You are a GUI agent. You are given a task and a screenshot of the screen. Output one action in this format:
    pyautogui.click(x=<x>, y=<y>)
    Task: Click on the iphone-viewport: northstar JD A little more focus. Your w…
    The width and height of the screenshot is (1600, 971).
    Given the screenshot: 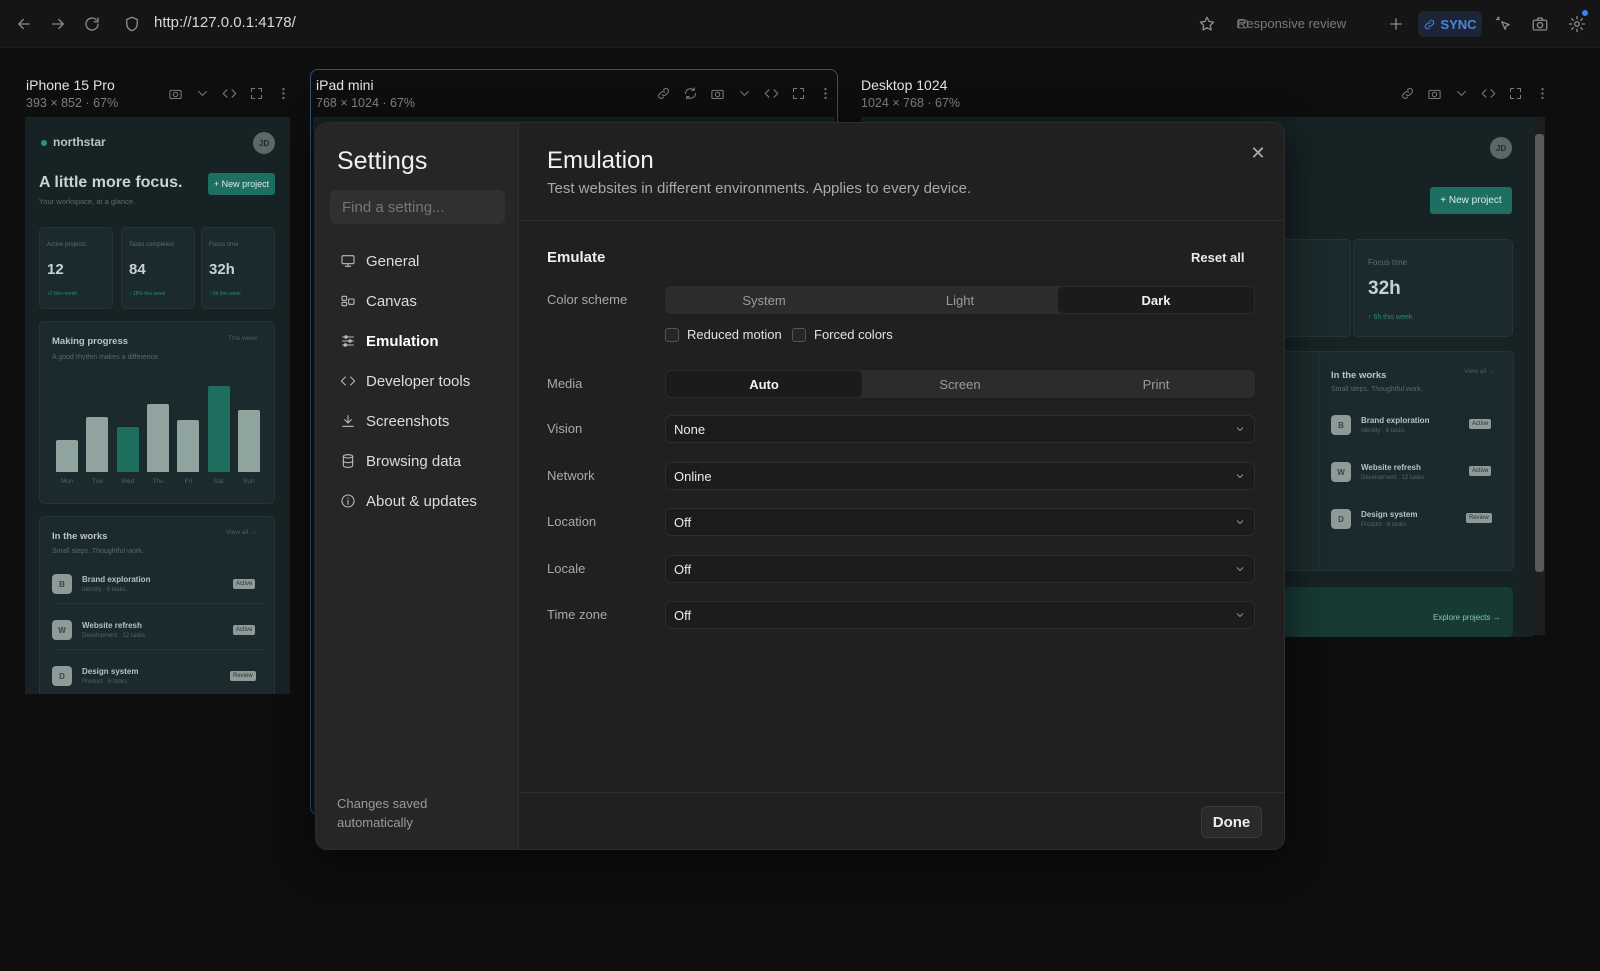 What is the action you would take?
    pyautogui.click(x=157, y=405)
    